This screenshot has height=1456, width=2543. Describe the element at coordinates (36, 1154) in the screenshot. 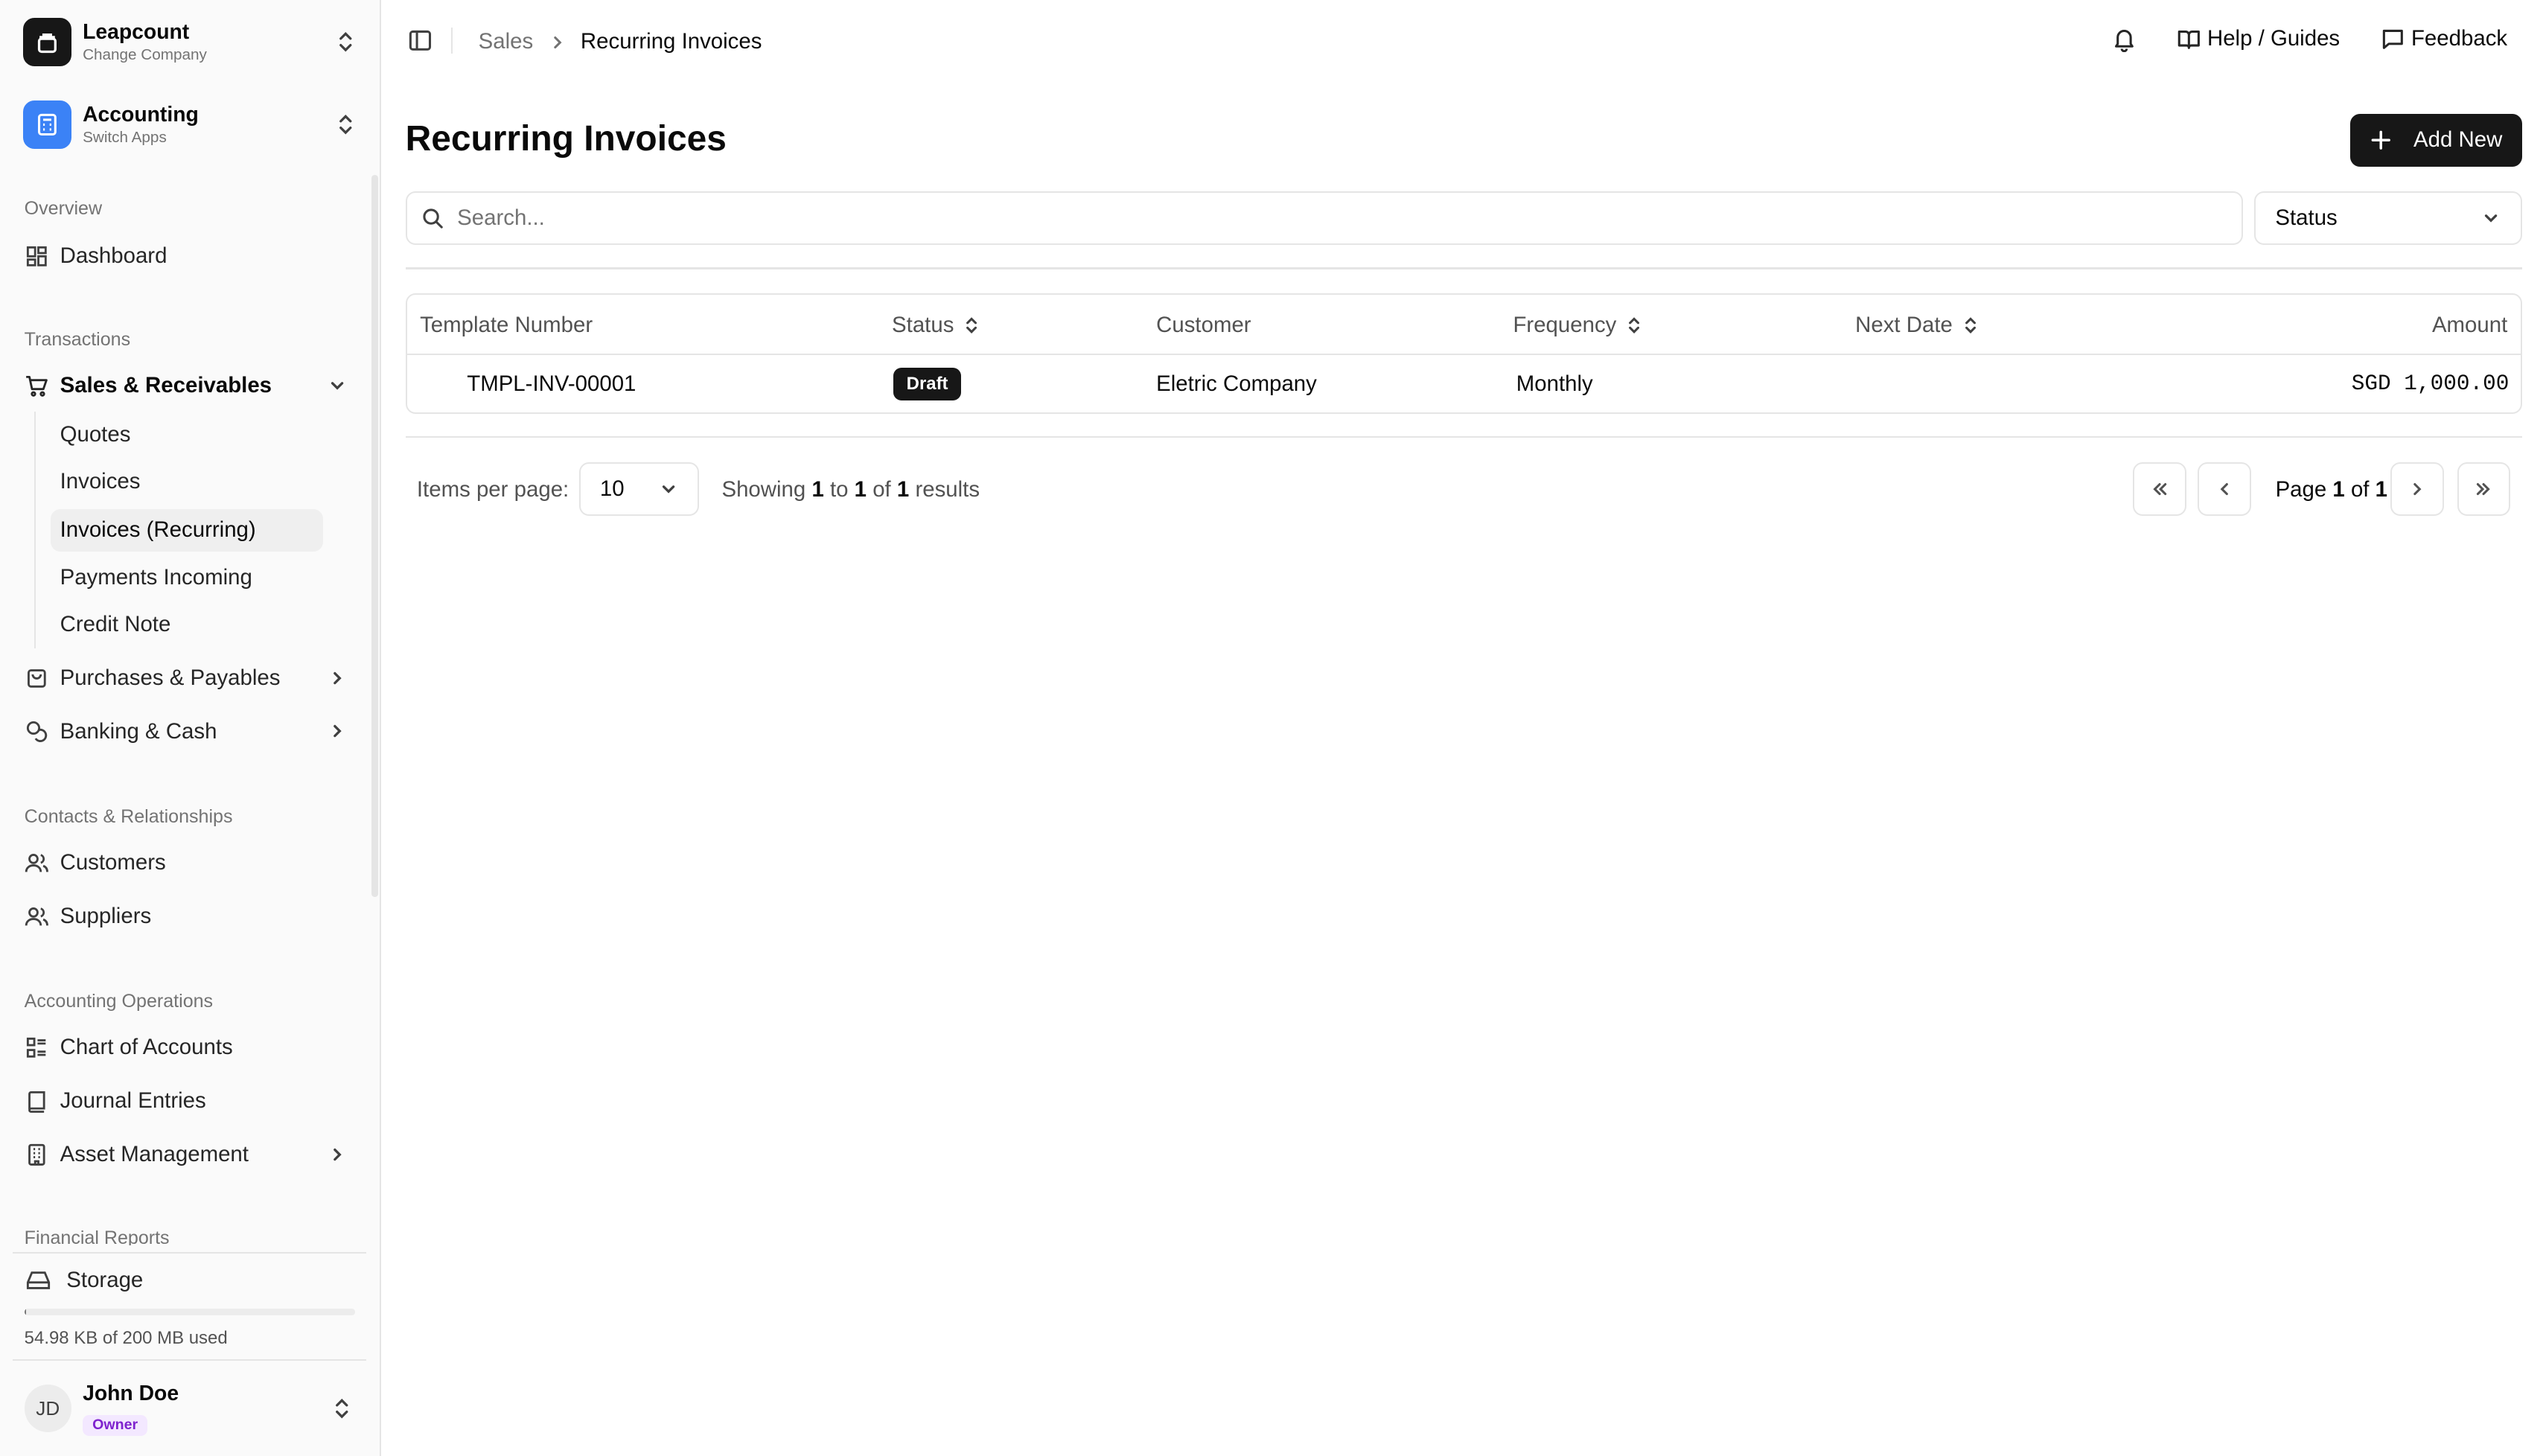

I see `building-icon` at that location.